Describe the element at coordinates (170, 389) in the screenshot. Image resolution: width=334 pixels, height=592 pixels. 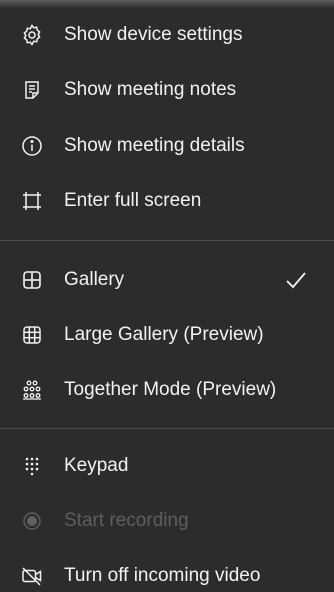
I see `menu-item-label: Together Mode (Preview)` at that location.